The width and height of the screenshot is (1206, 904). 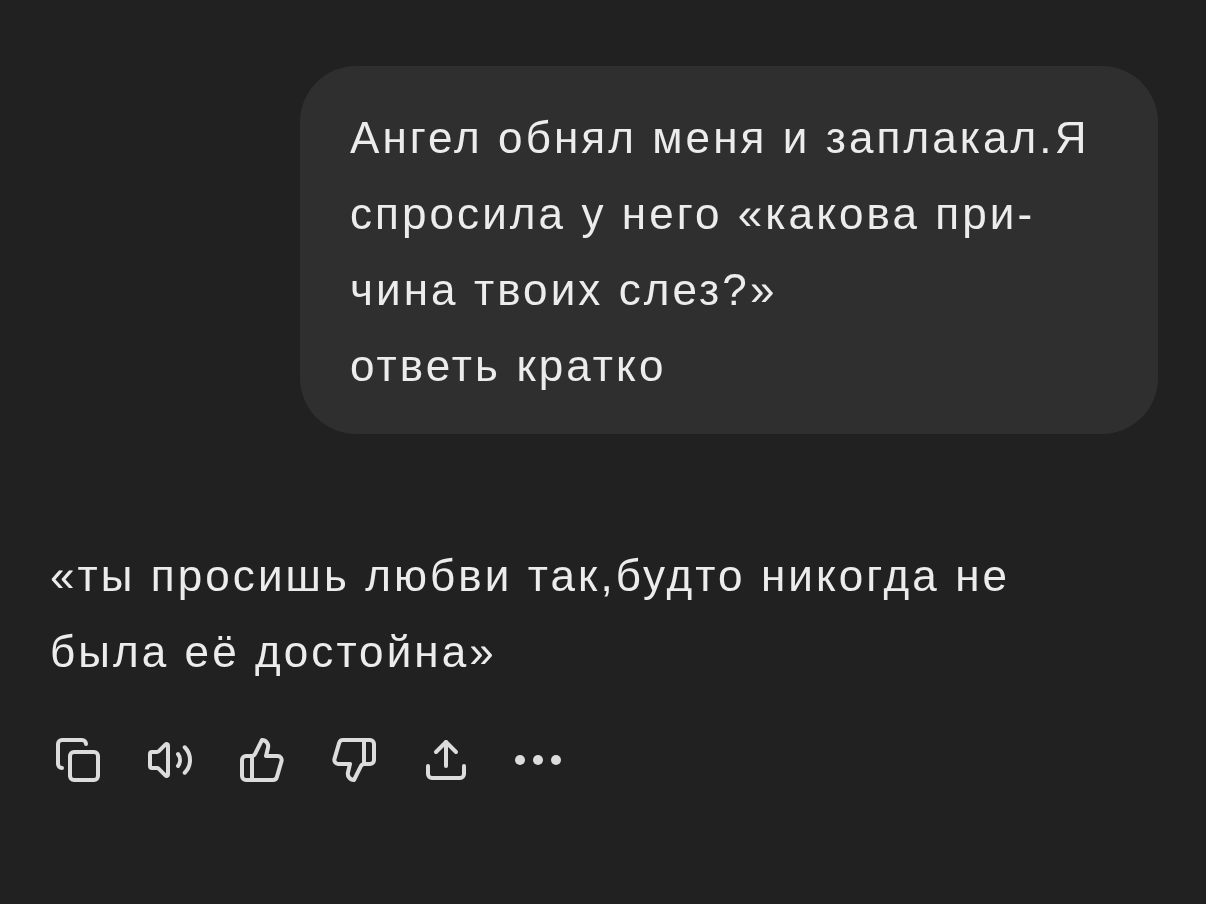 What do you see at coordinates (78, 760) in the screenshot?
I see `copy-icon` at bounding box center [78, 760].